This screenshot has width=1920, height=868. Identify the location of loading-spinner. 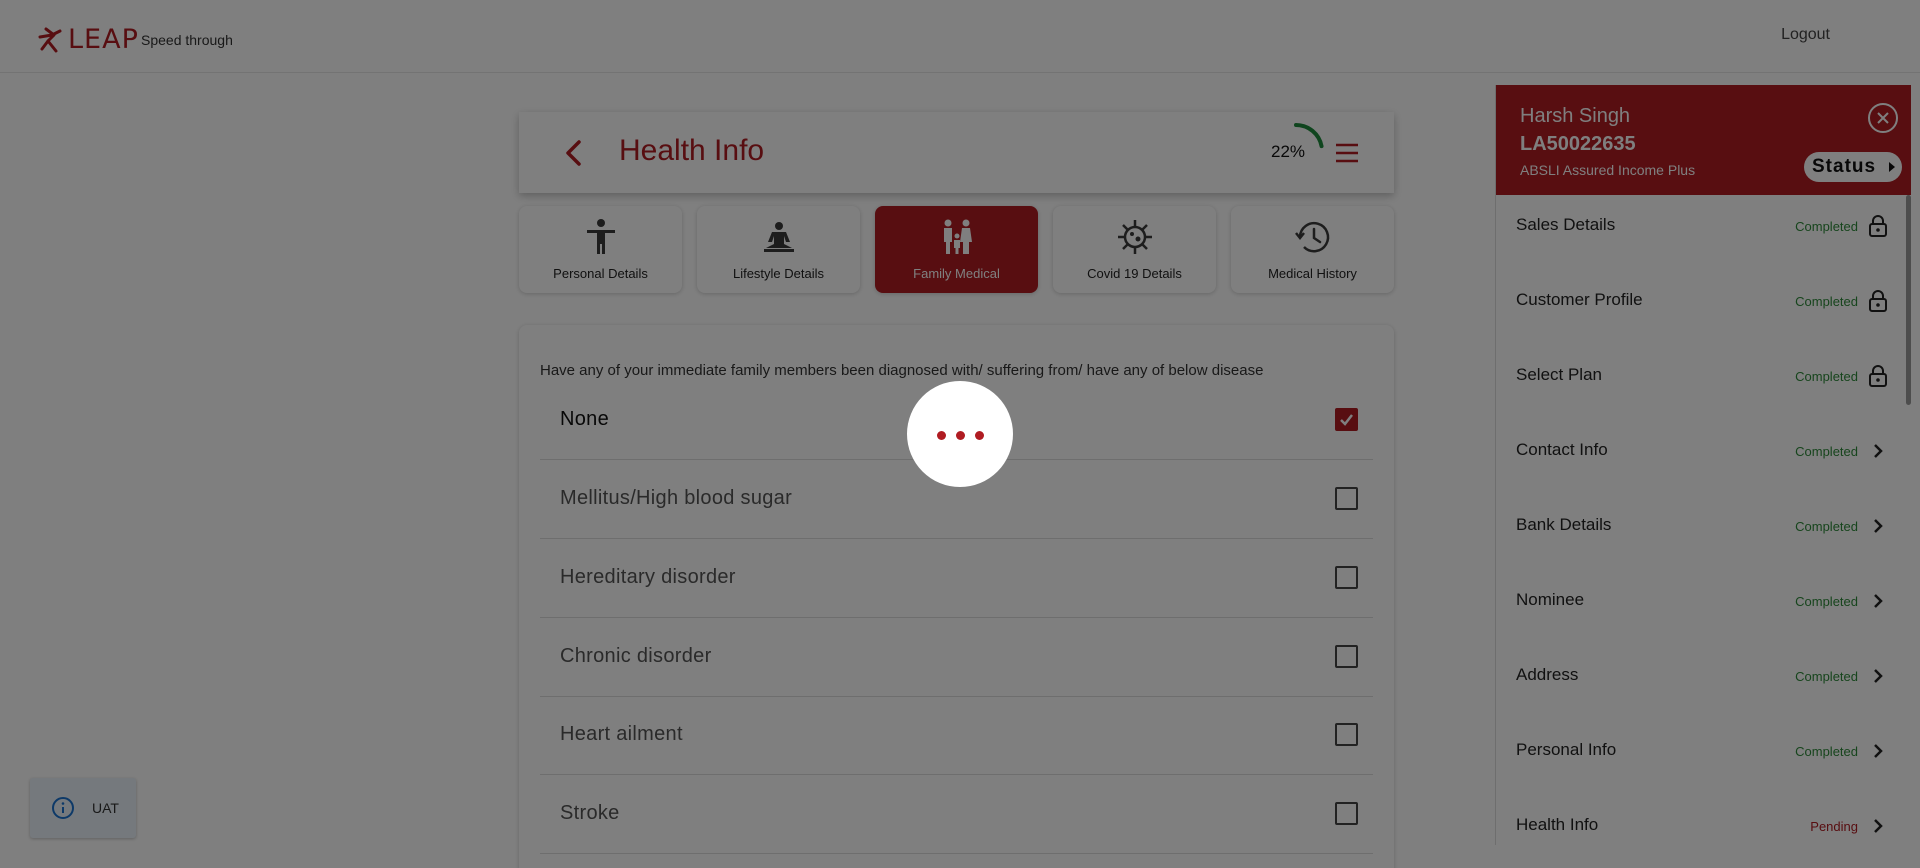
(960, 434).